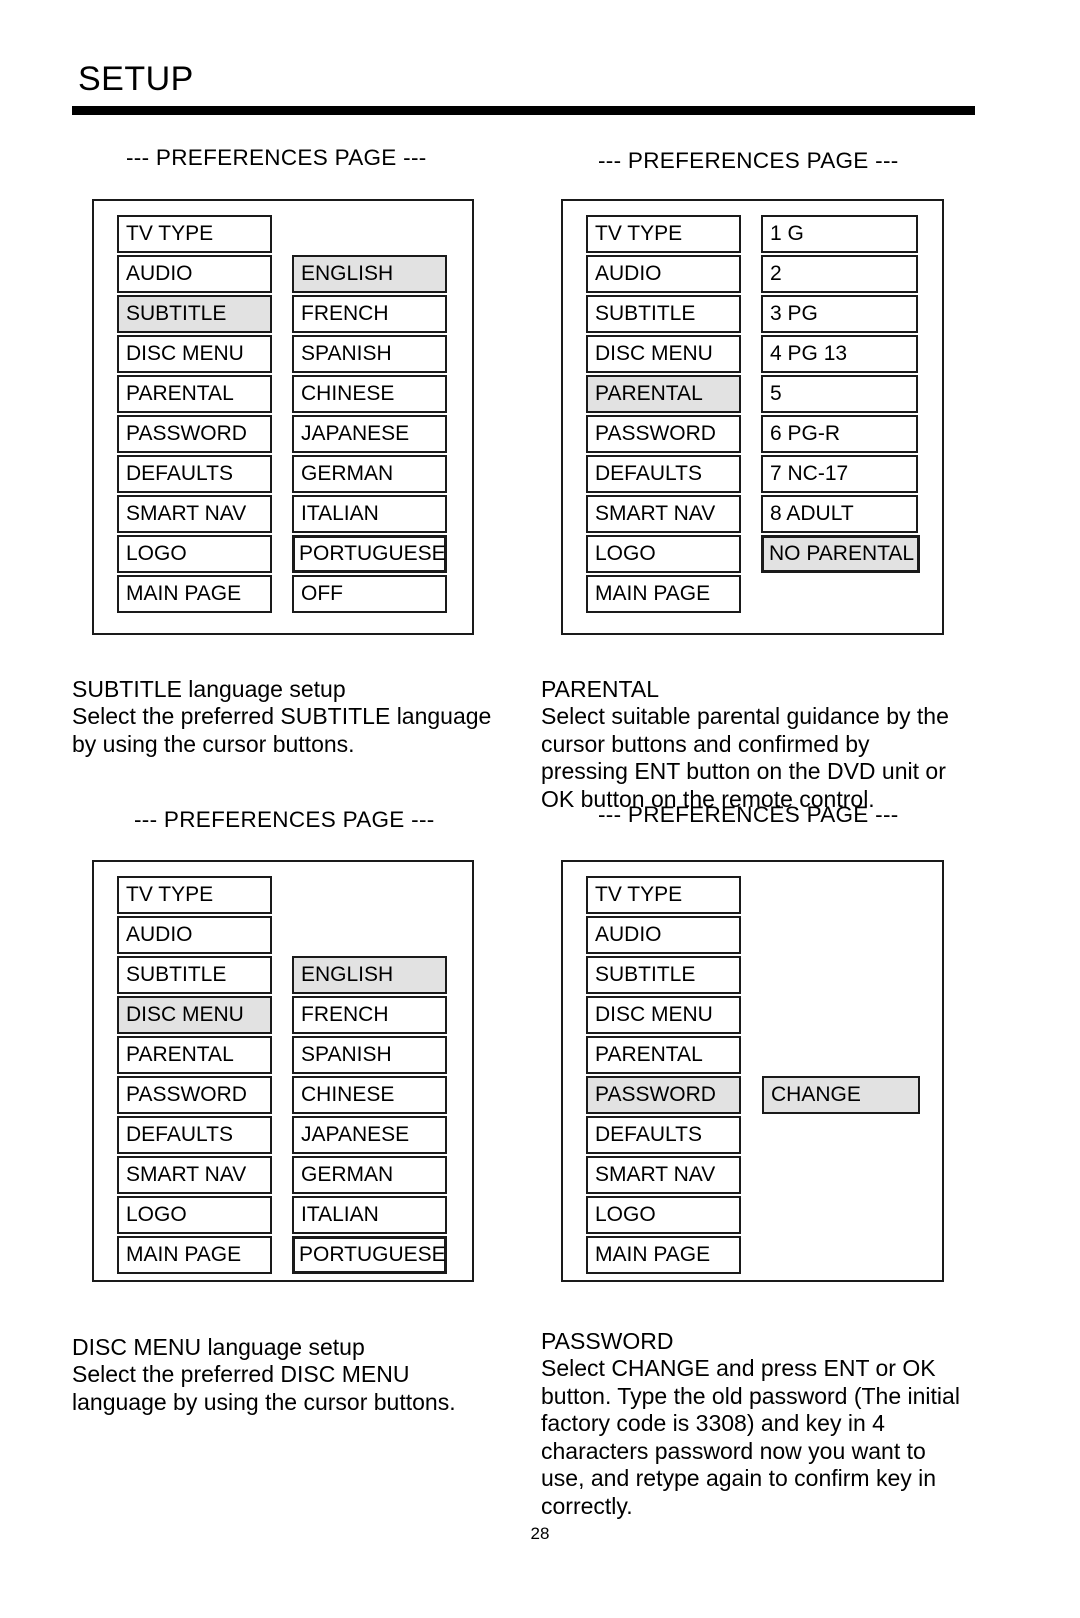 Image resolution: width=1080 pixels, height=1618 pixels. Describe the element at coordinates (369, 594) in the screenshot. I see `option-off: OFF` at that location.